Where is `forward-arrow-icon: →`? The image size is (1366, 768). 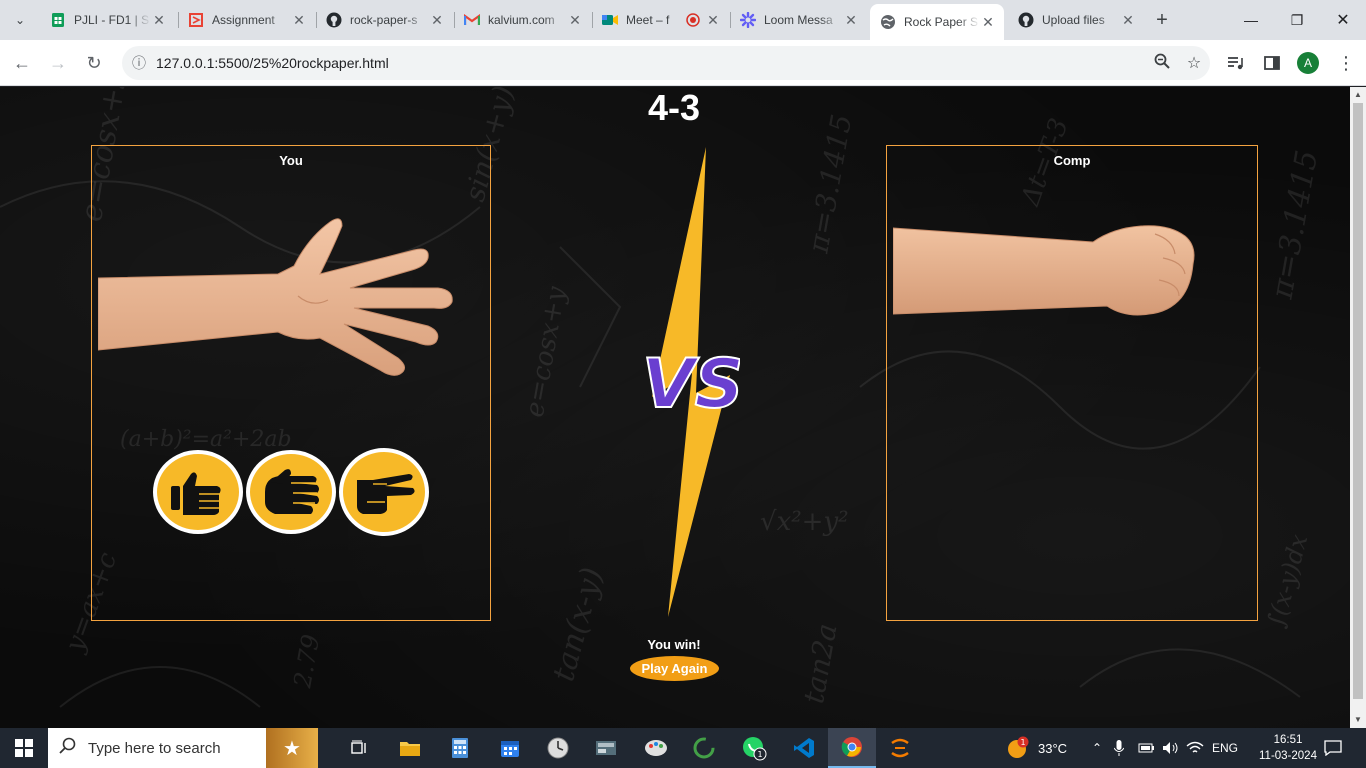 forward-arrow-icon: → is located at coordinates (58, 63).